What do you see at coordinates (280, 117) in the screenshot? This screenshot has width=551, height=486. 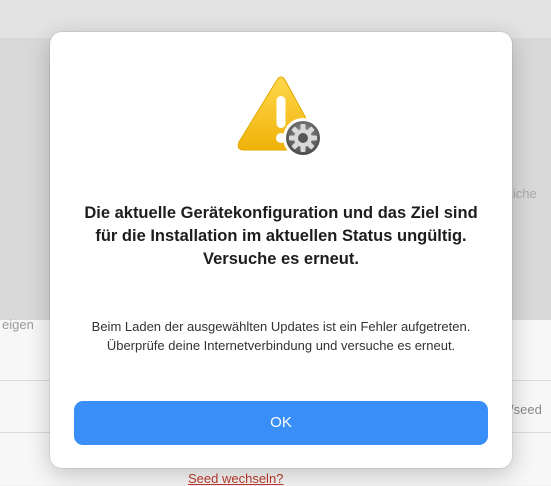 I see `warning-with-gear-icon` at bounding box center [280, 117].